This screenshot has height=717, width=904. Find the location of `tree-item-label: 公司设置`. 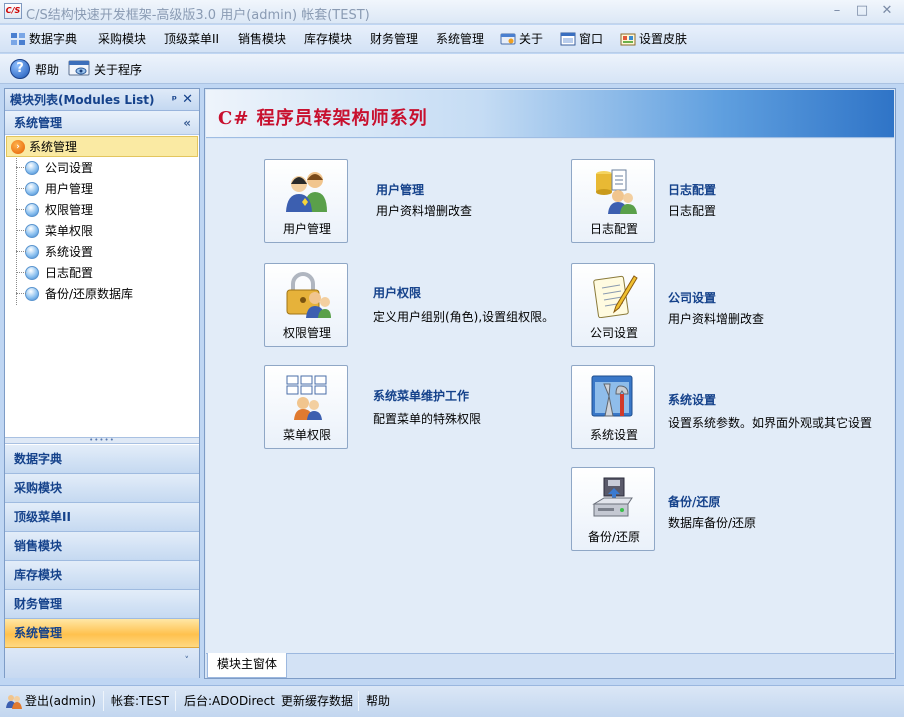

tree-item-label: 公司设置 is located at coordinates (69, 168).